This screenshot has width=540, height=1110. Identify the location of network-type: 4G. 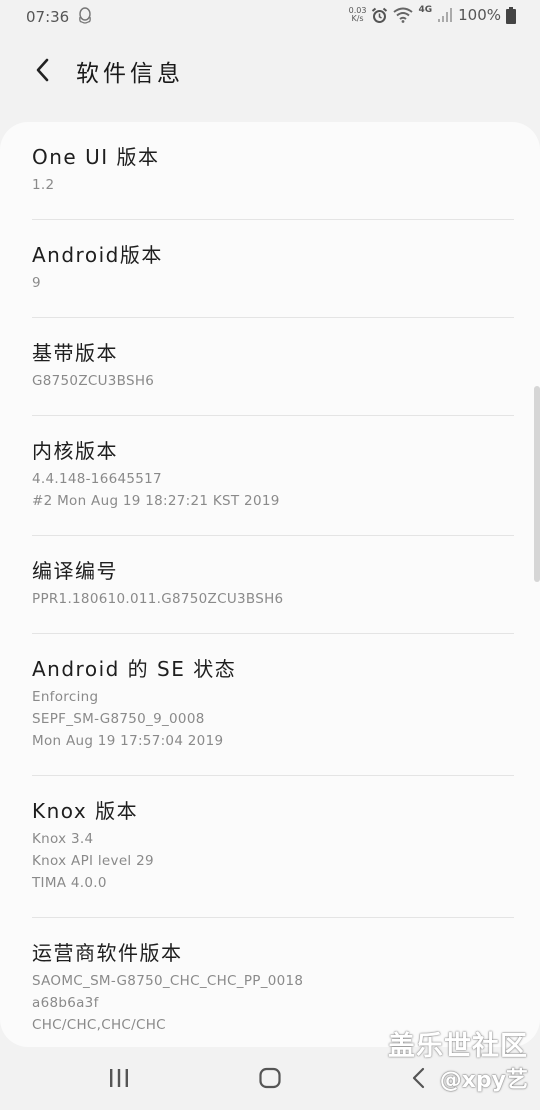
(425, 10).